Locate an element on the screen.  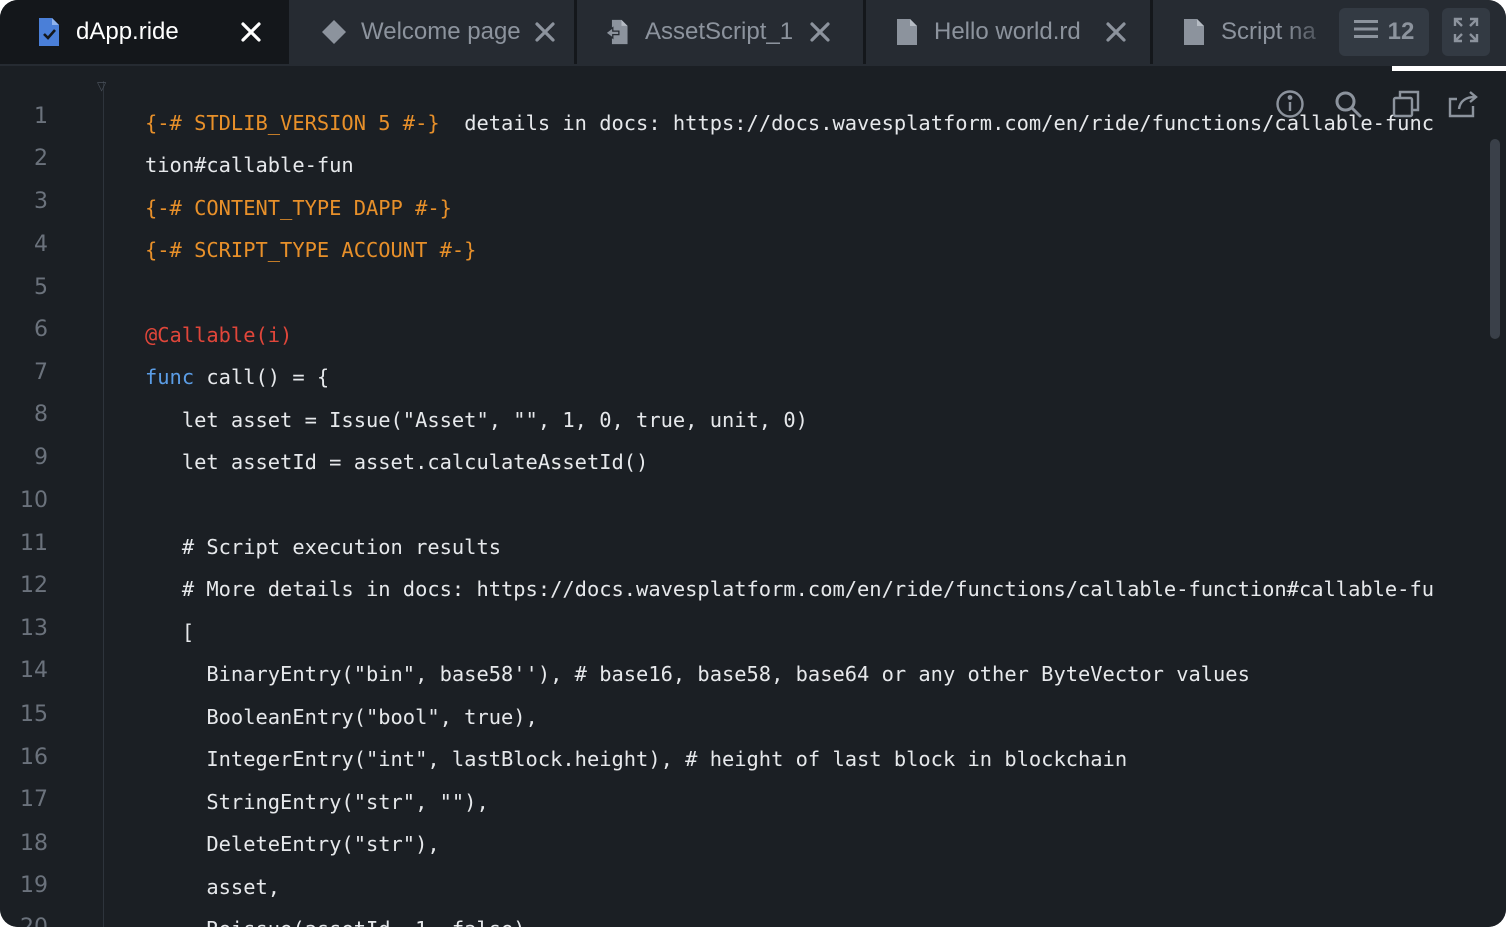
directive-token: {-# CONTENT_TYPE DAPP #-} is located at coordinates (298, 208).